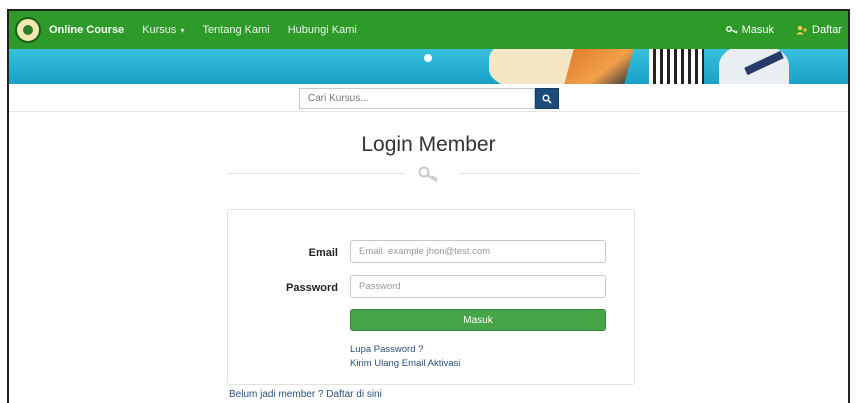 The image size is (857, 403). Describe the element at coordinates (428, 144) in the screenshot. I see `page-title: Login Member` at that location.